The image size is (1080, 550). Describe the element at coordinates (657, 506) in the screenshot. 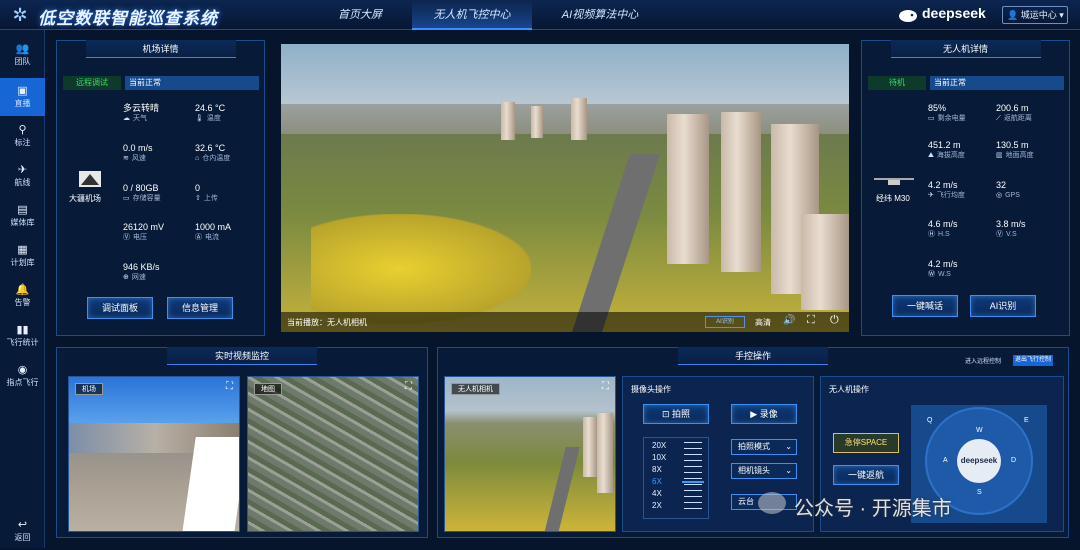

I see `zoom-level: 2X` at that location.